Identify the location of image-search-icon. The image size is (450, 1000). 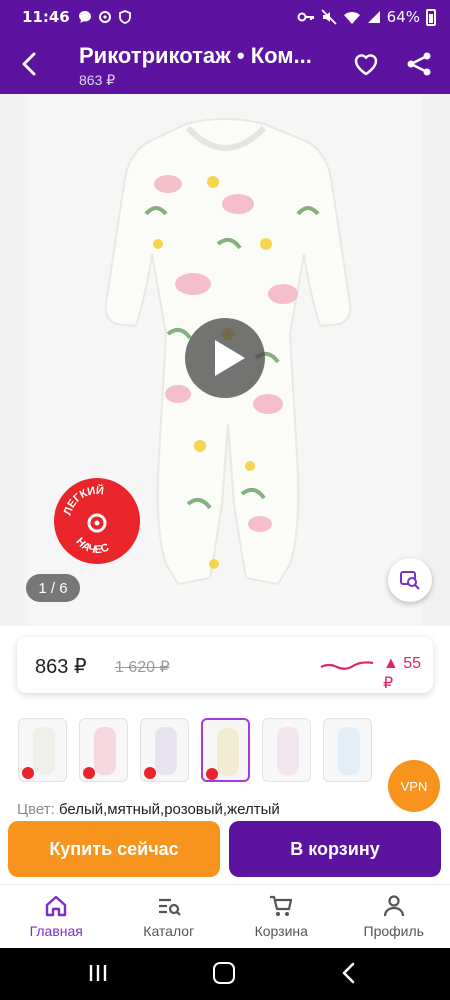
(410, 580).